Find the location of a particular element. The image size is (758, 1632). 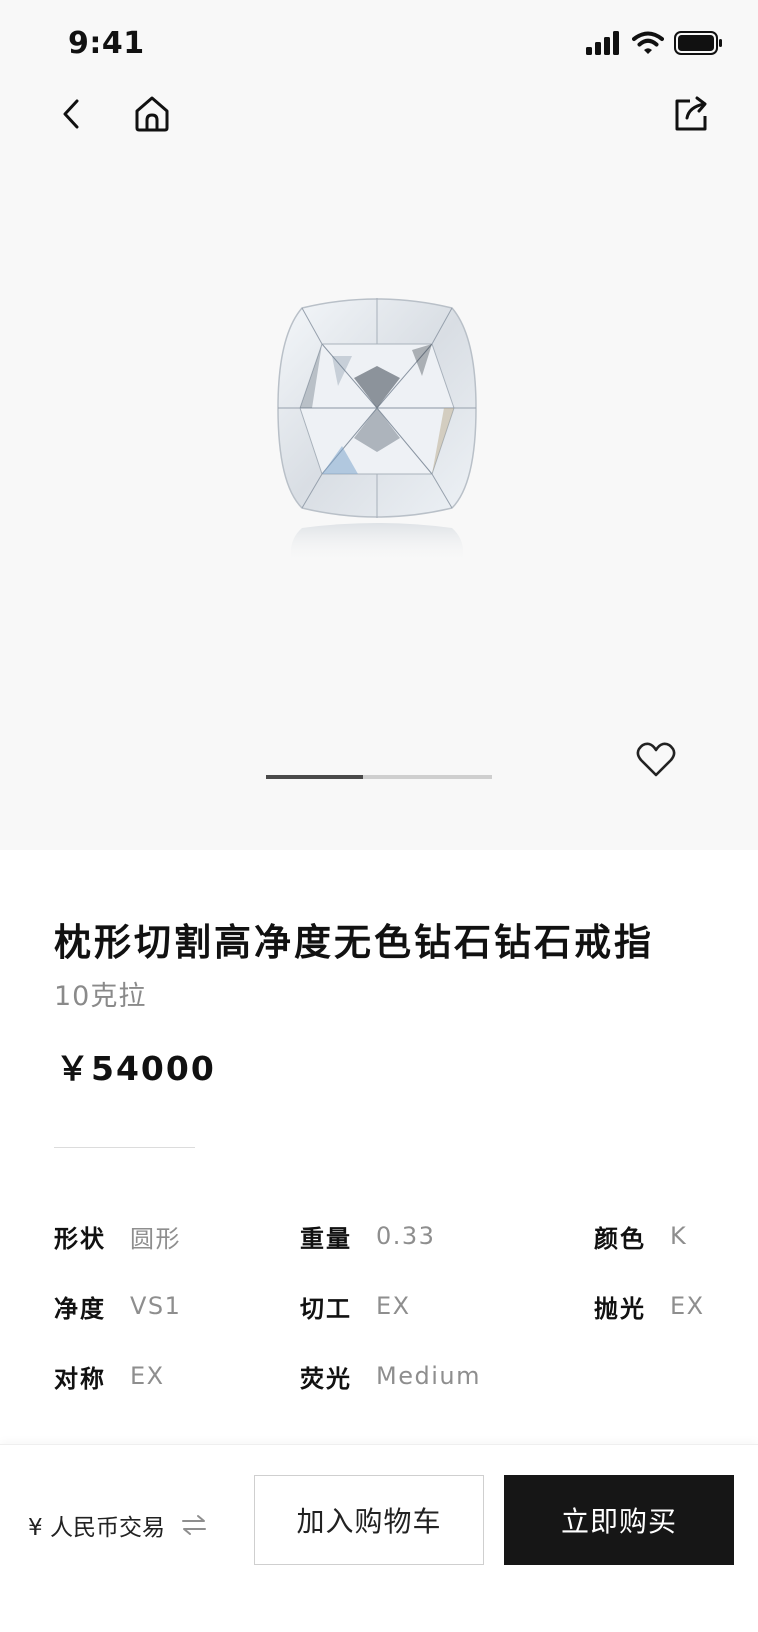

product-title: 枕形切割高净度无色钻石钻石戒指 is located at coordinates (354, 942).